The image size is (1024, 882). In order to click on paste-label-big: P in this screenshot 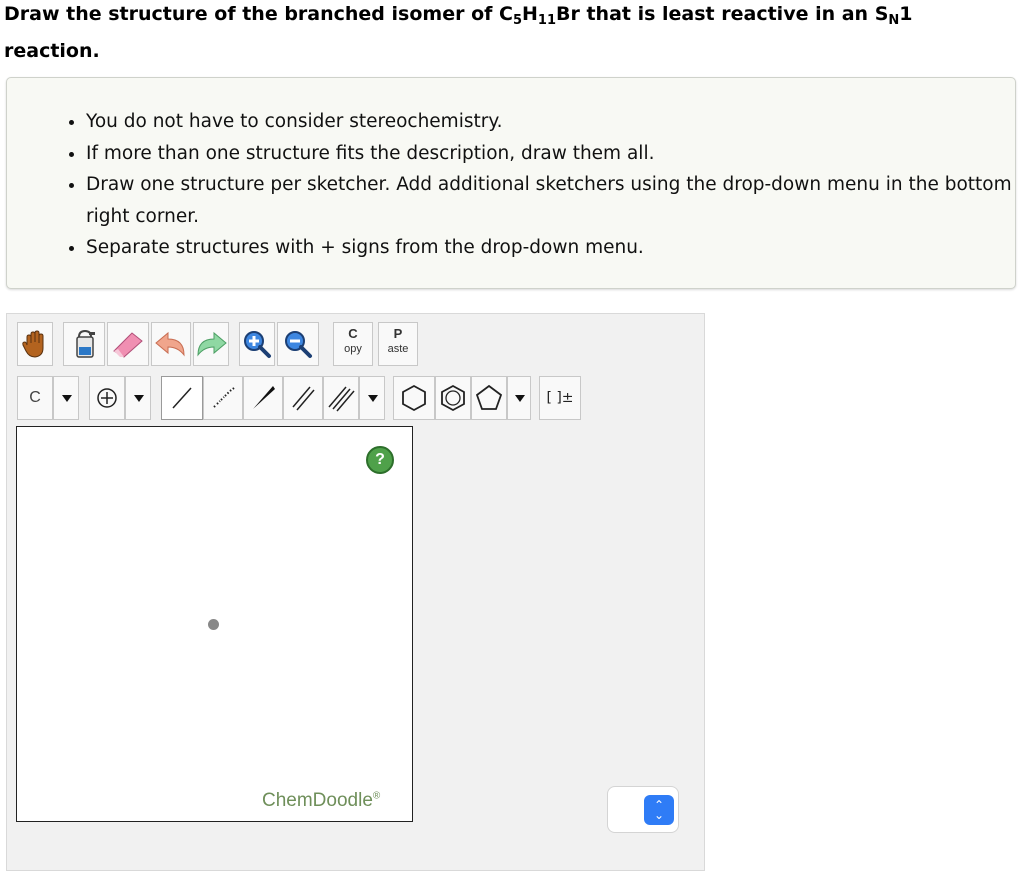, I will do `click(398, 333)`.